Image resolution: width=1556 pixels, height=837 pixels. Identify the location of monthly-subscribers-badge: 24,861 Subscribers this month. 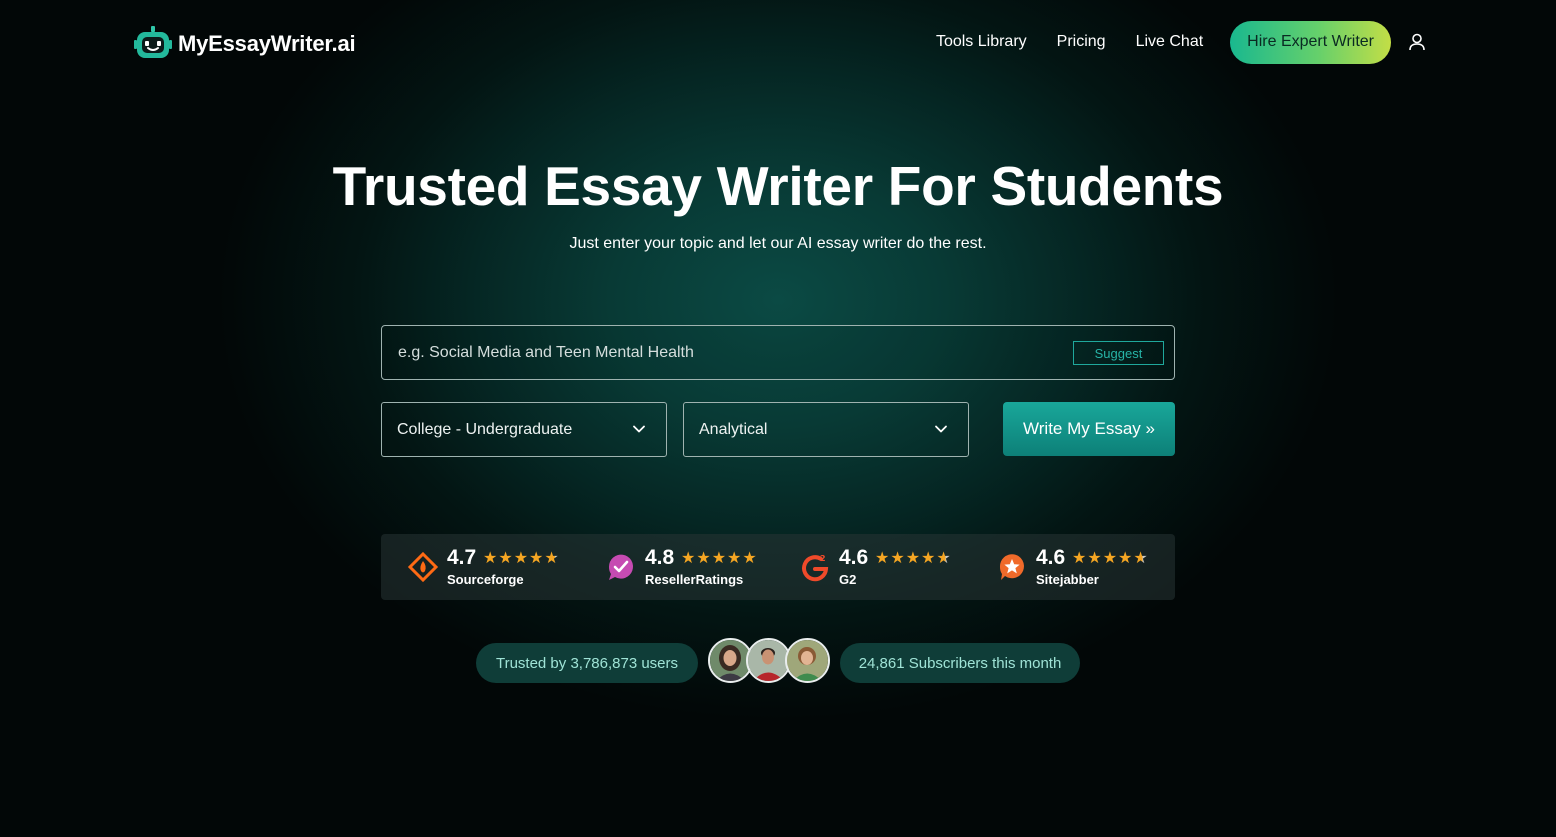
(960, 663).